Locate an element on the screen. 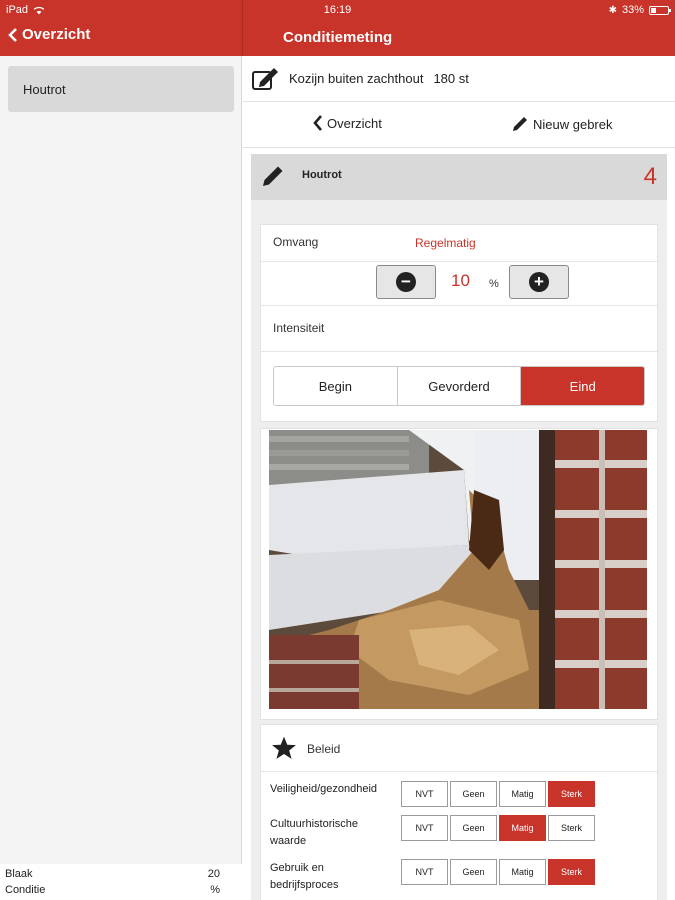 The image size is (675, 900). percent-value: 10 is located at coordinates (460, 280).